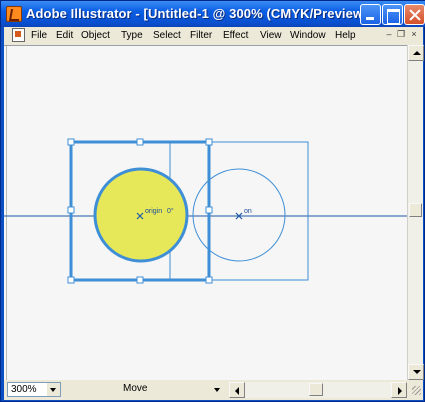  Describe the element at coordinates (153, 211) in the screenshot. I see `origin-label: origin` at that location.